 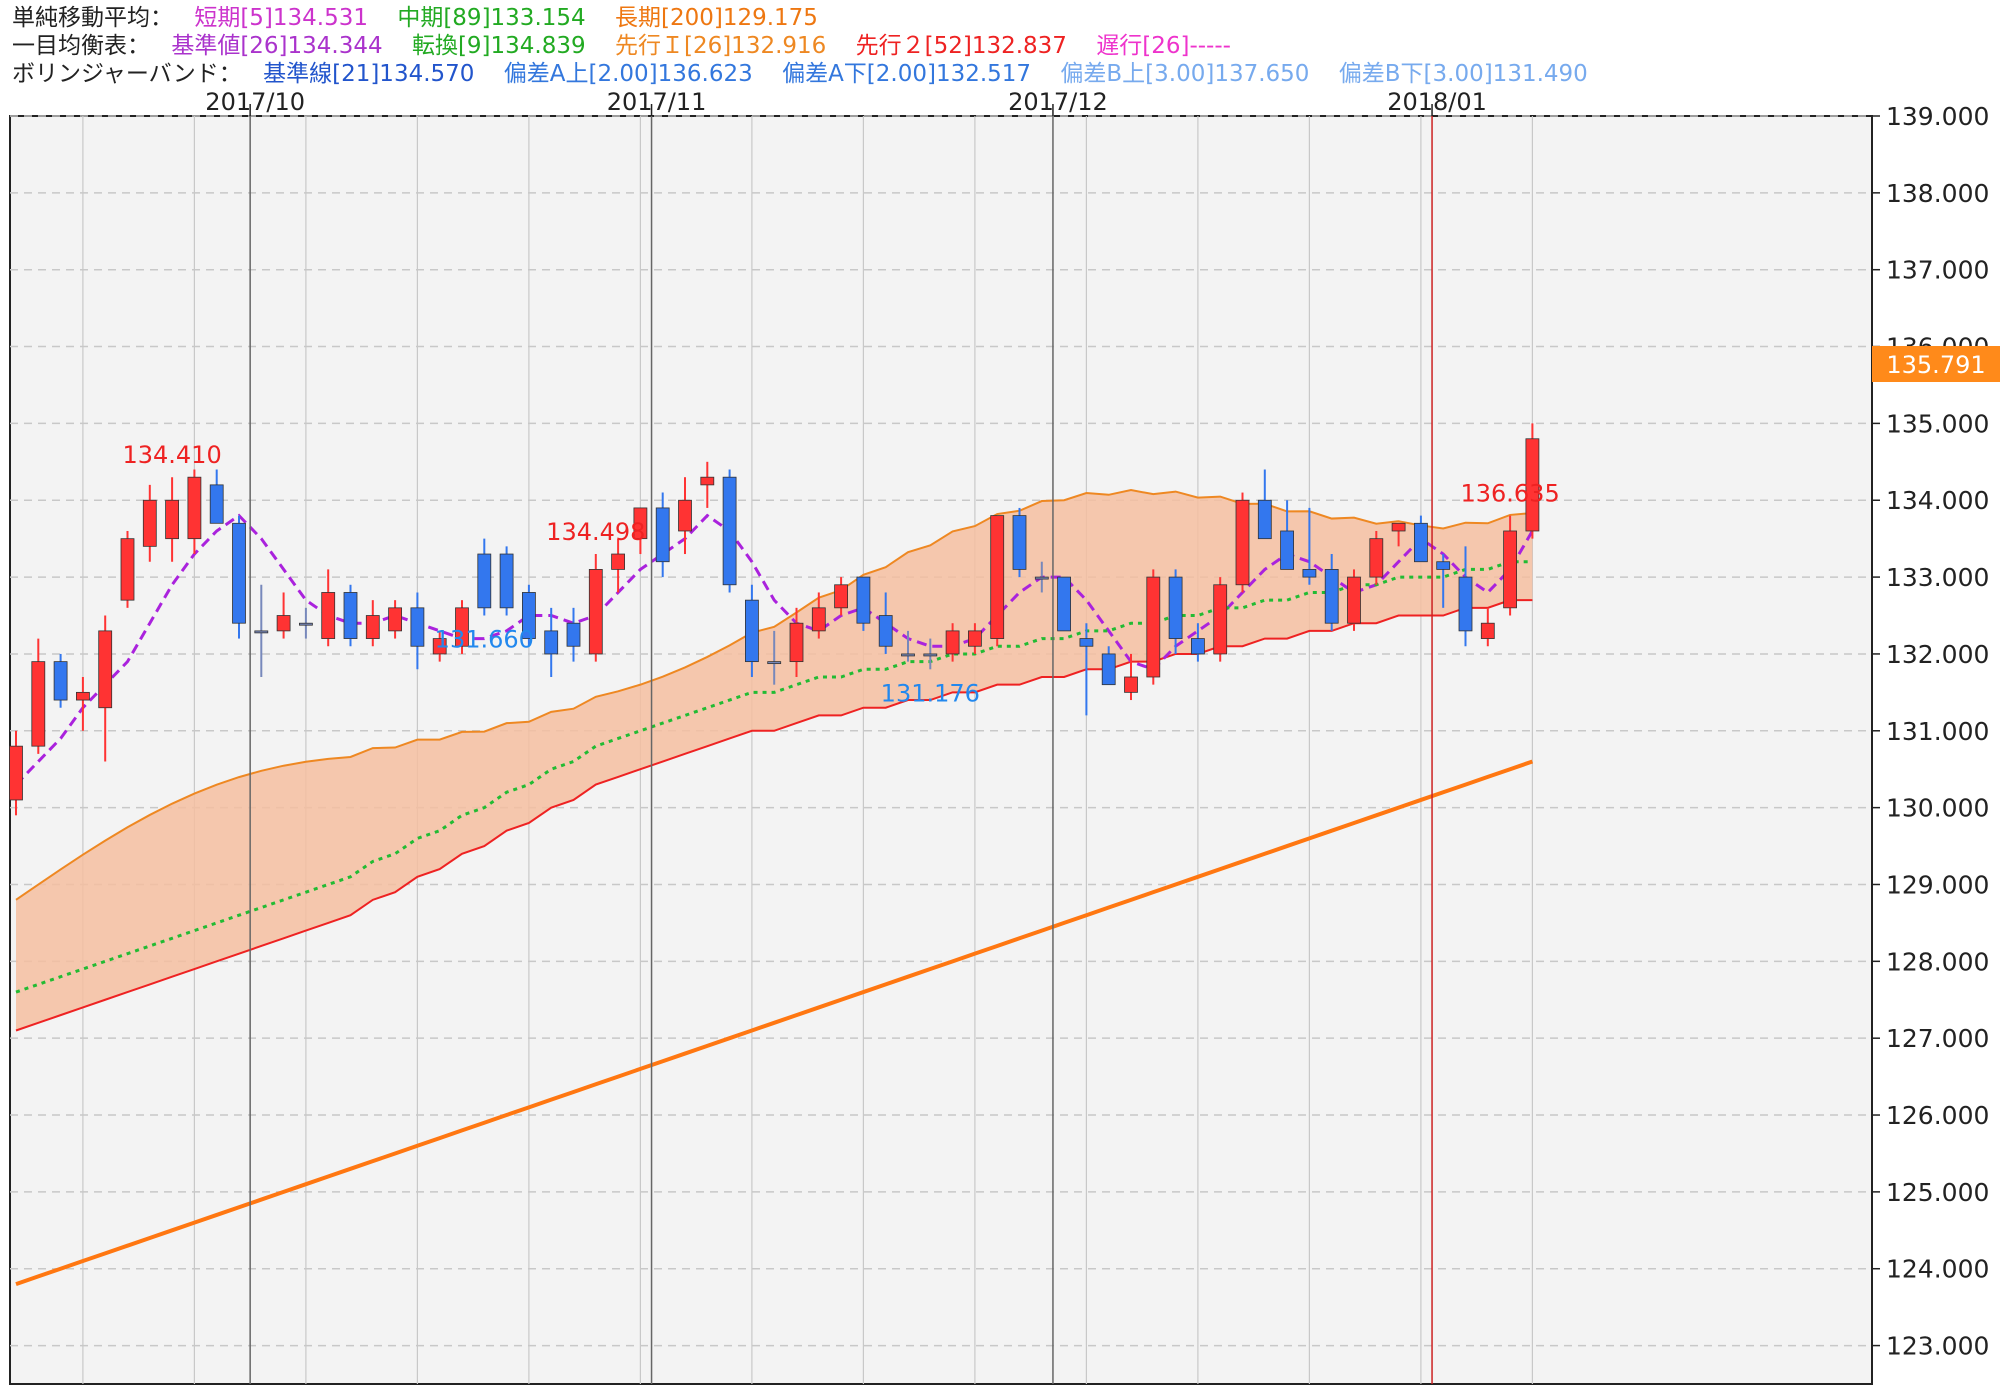 What do you see at coordinates (1937, 1038) in the screenshot?
I see `y-tick-label: 127.000` at bounding box center [1937, 1038].